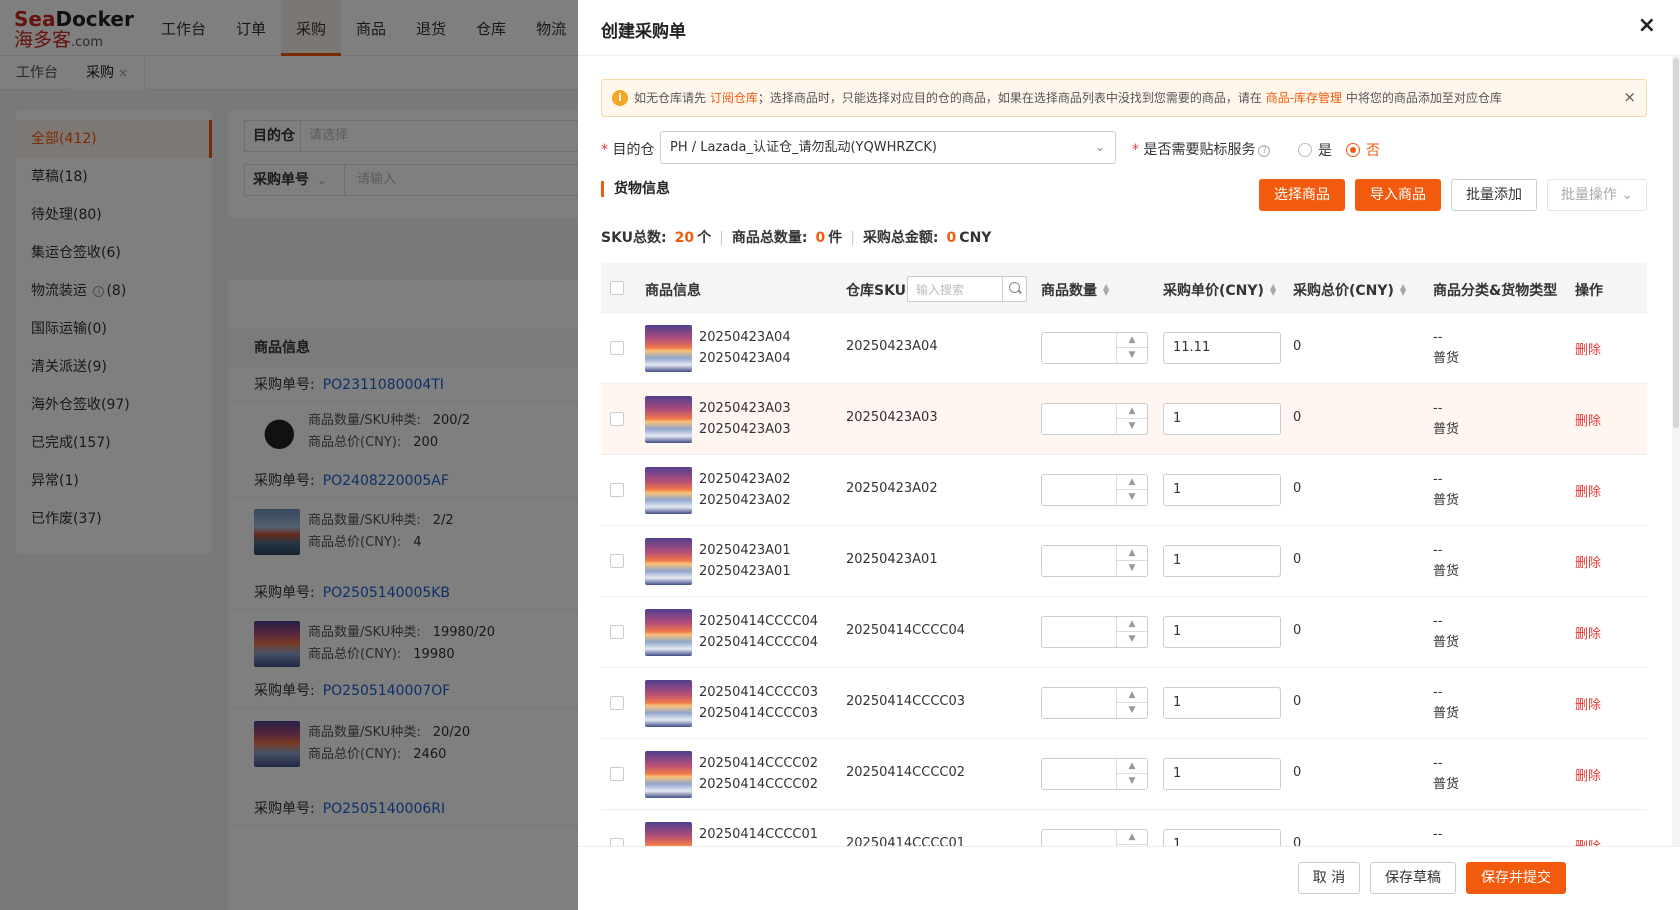 The height and width of the screenshot is (910, 1680). I want to click on drawer-title: 创建采购单, so click(643, 32).